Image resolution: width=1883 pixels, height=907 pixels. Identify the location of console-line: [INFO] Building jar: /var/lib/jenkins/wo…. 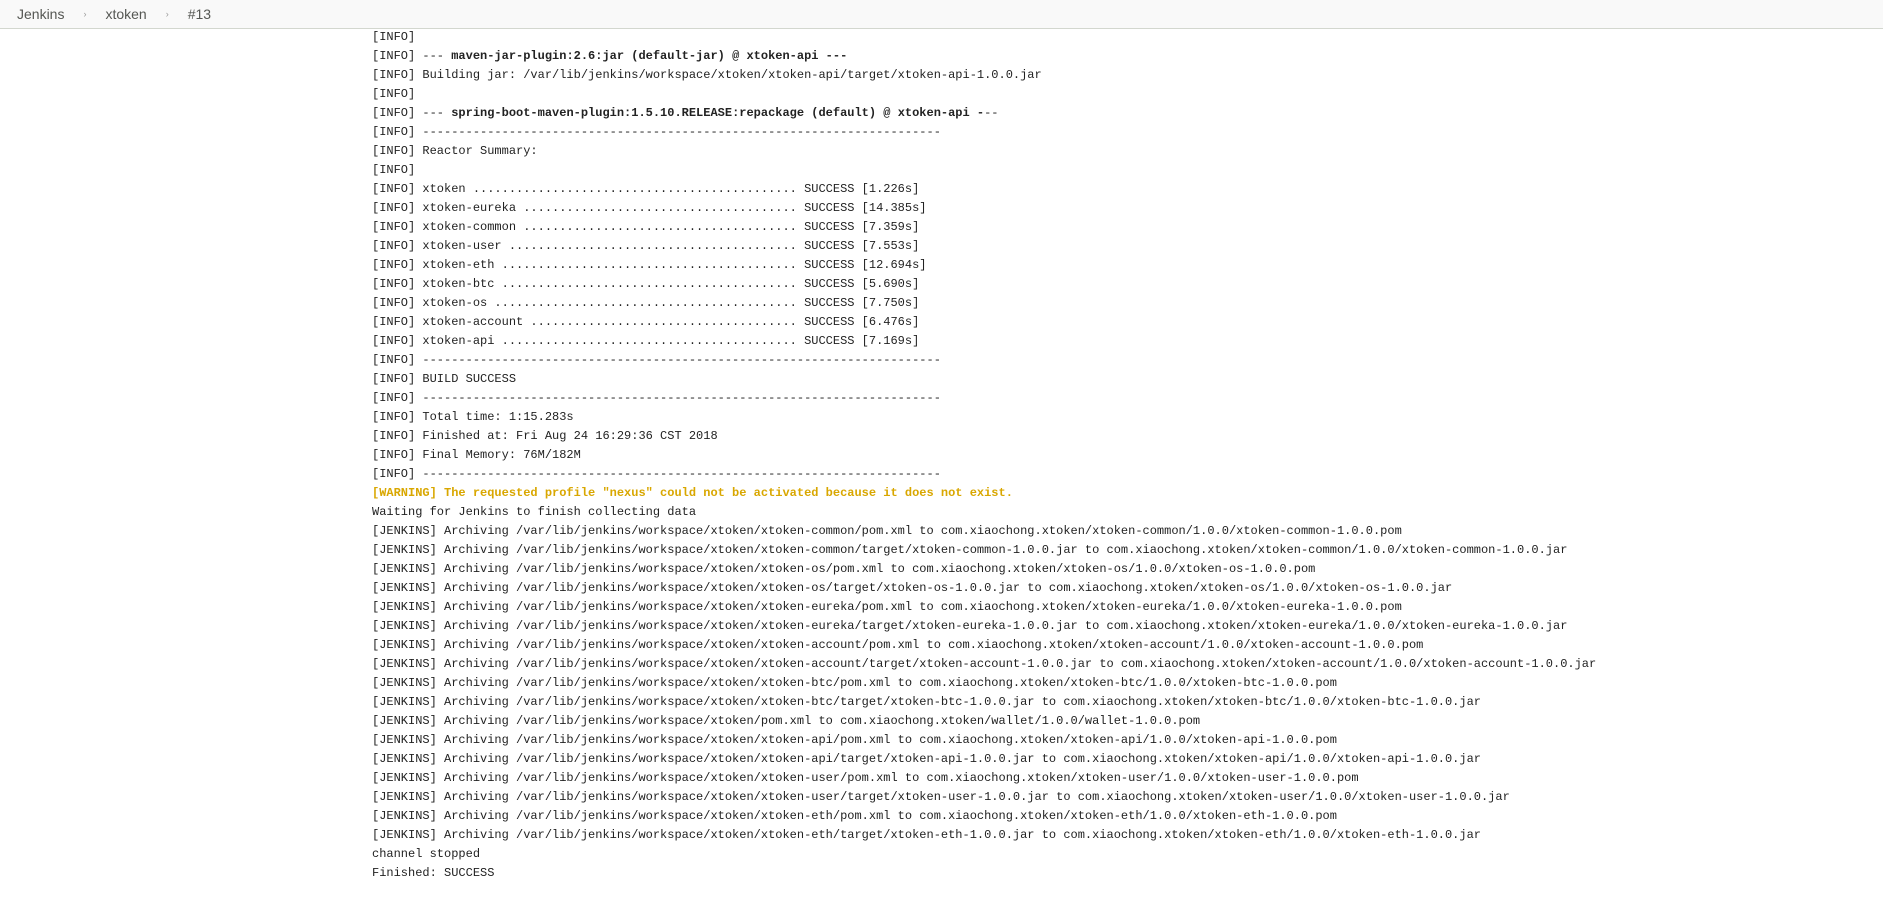
(707, 75).